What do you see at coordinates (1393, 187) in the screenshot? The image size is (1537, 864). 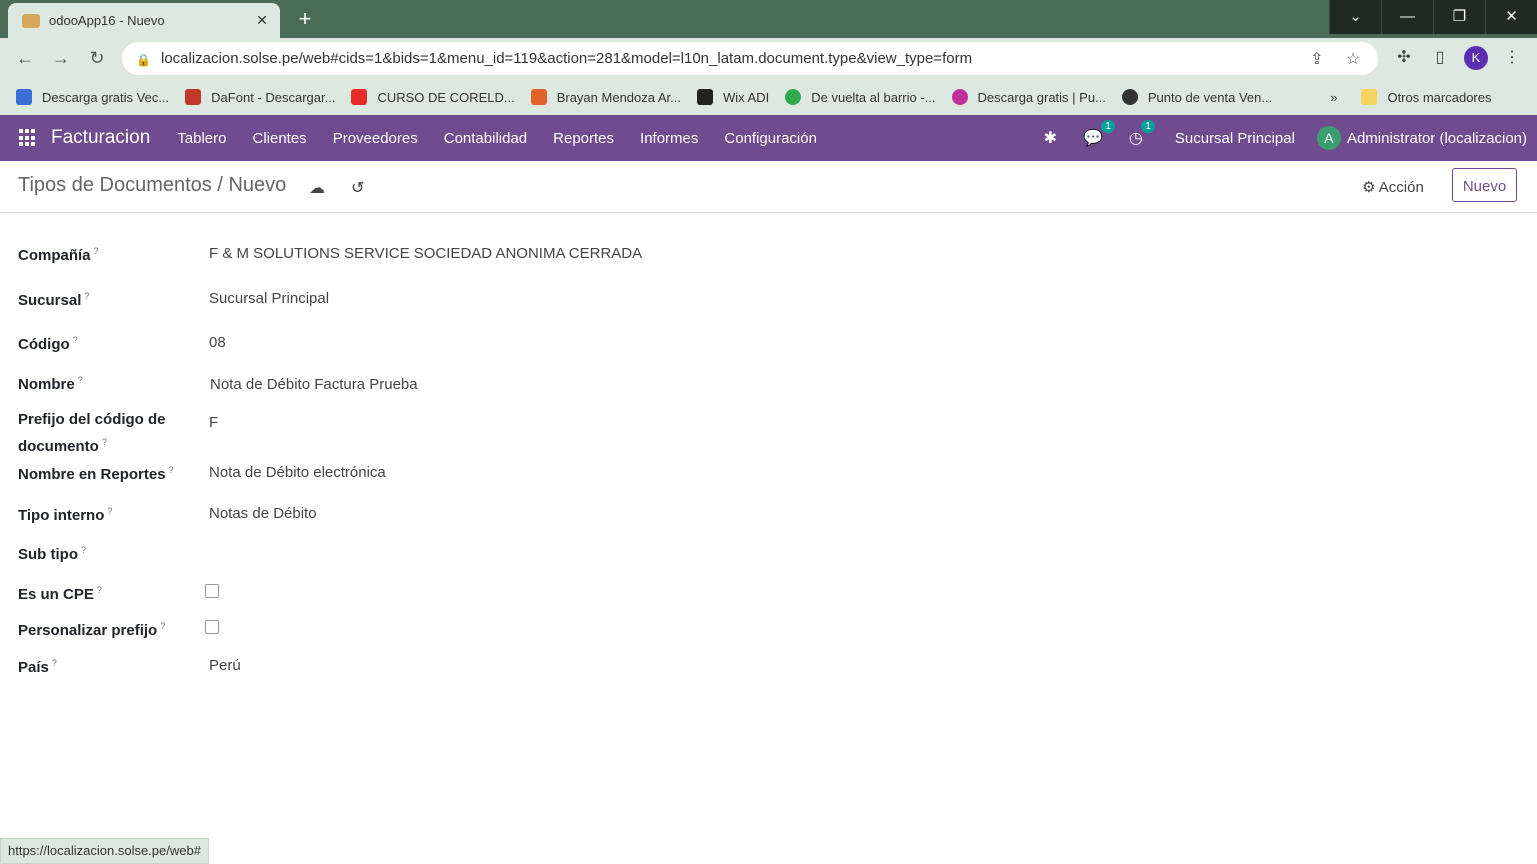 I see `action-menu-button: ⚙ Acción` at bounding box center [1393, 187].